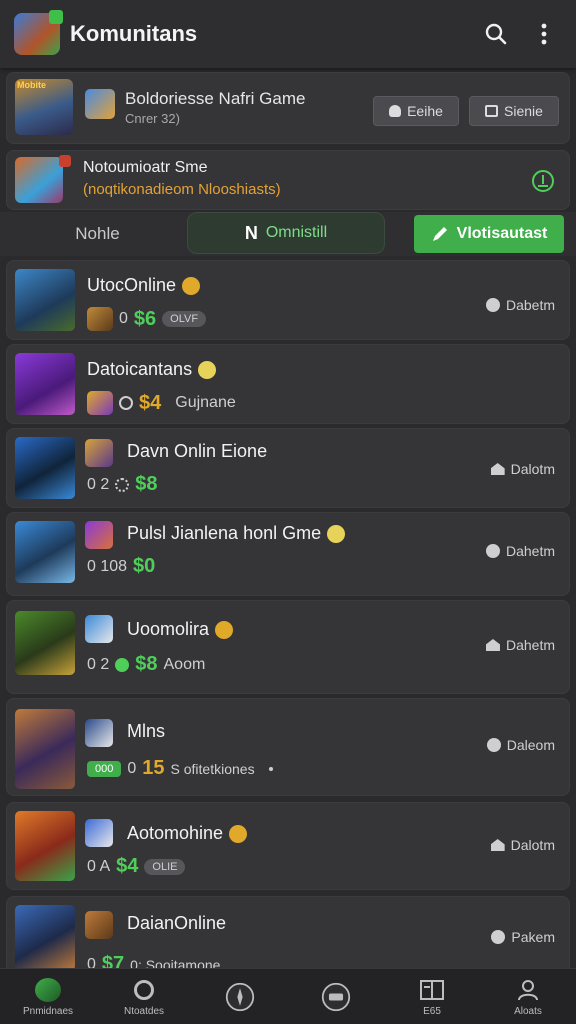 This screenshot has height=1024, width=576. What do you see at coordinates (288, 554) in the screenshot?
I see `list-item: Pulsl Jianlena honl Gme 0 108 $0 Dahetm` at bounding box center [288, 554].